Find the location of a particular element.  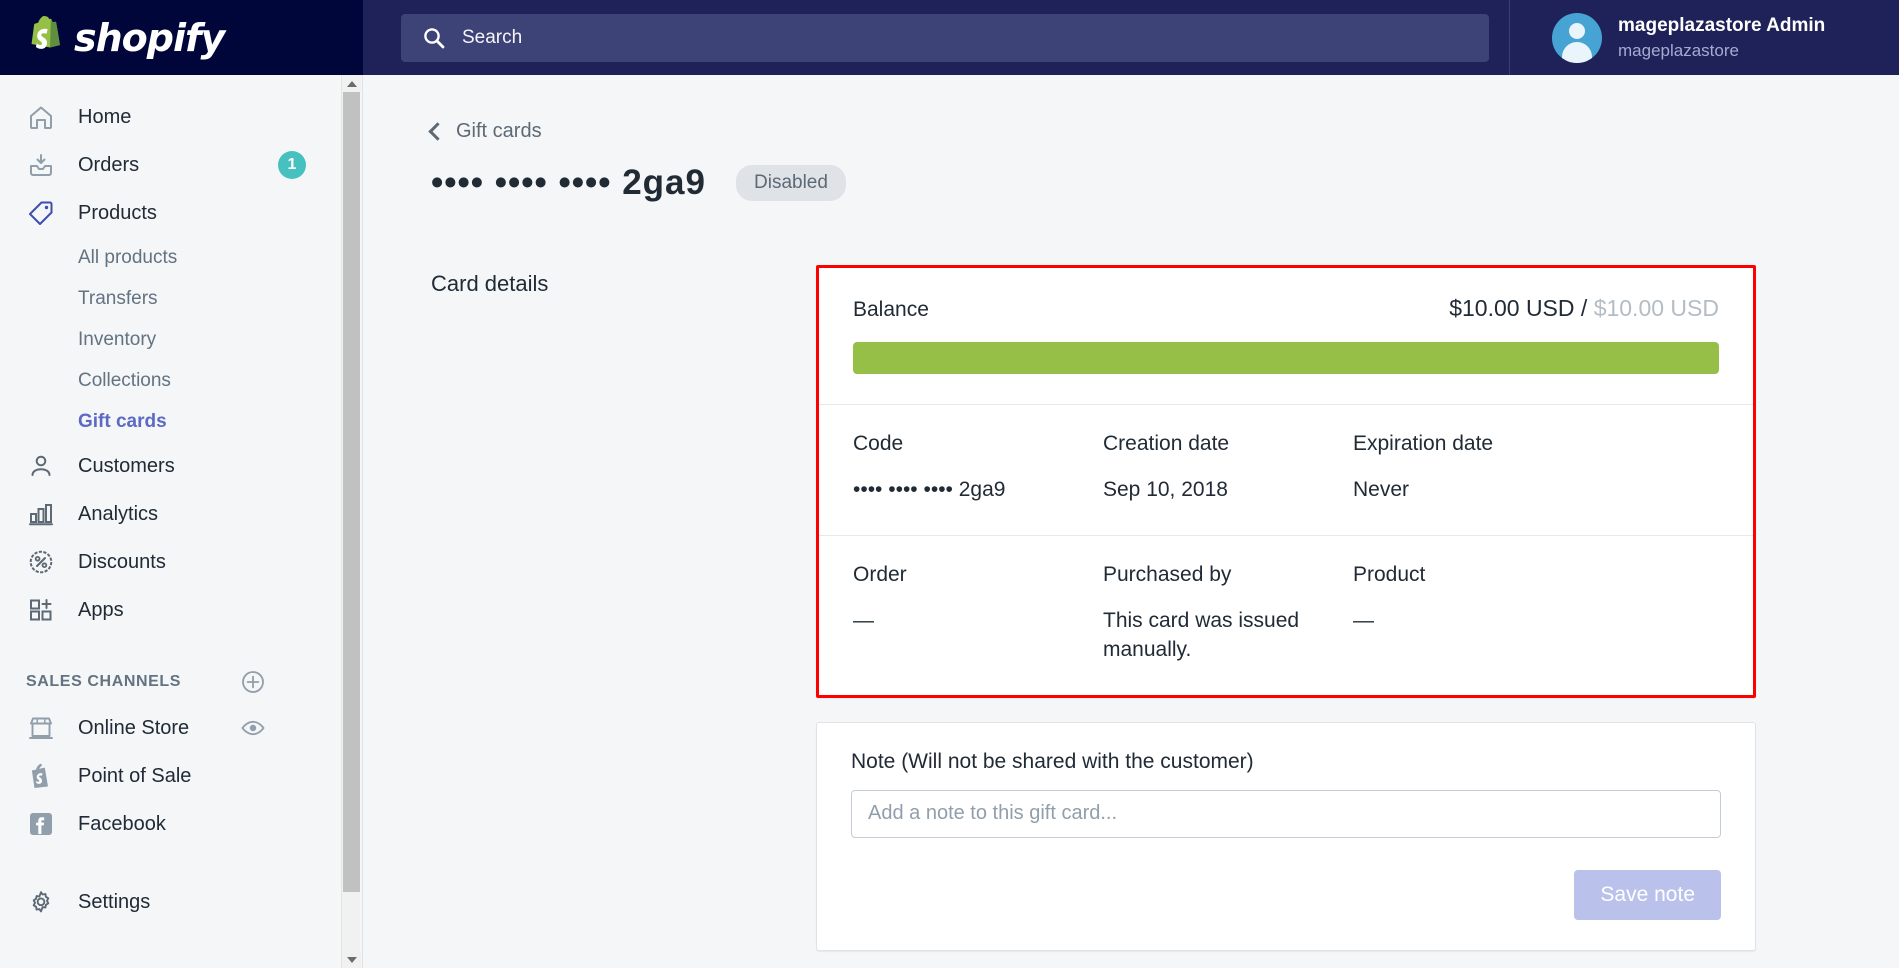

note-input is located at coordinates (1286, 813).